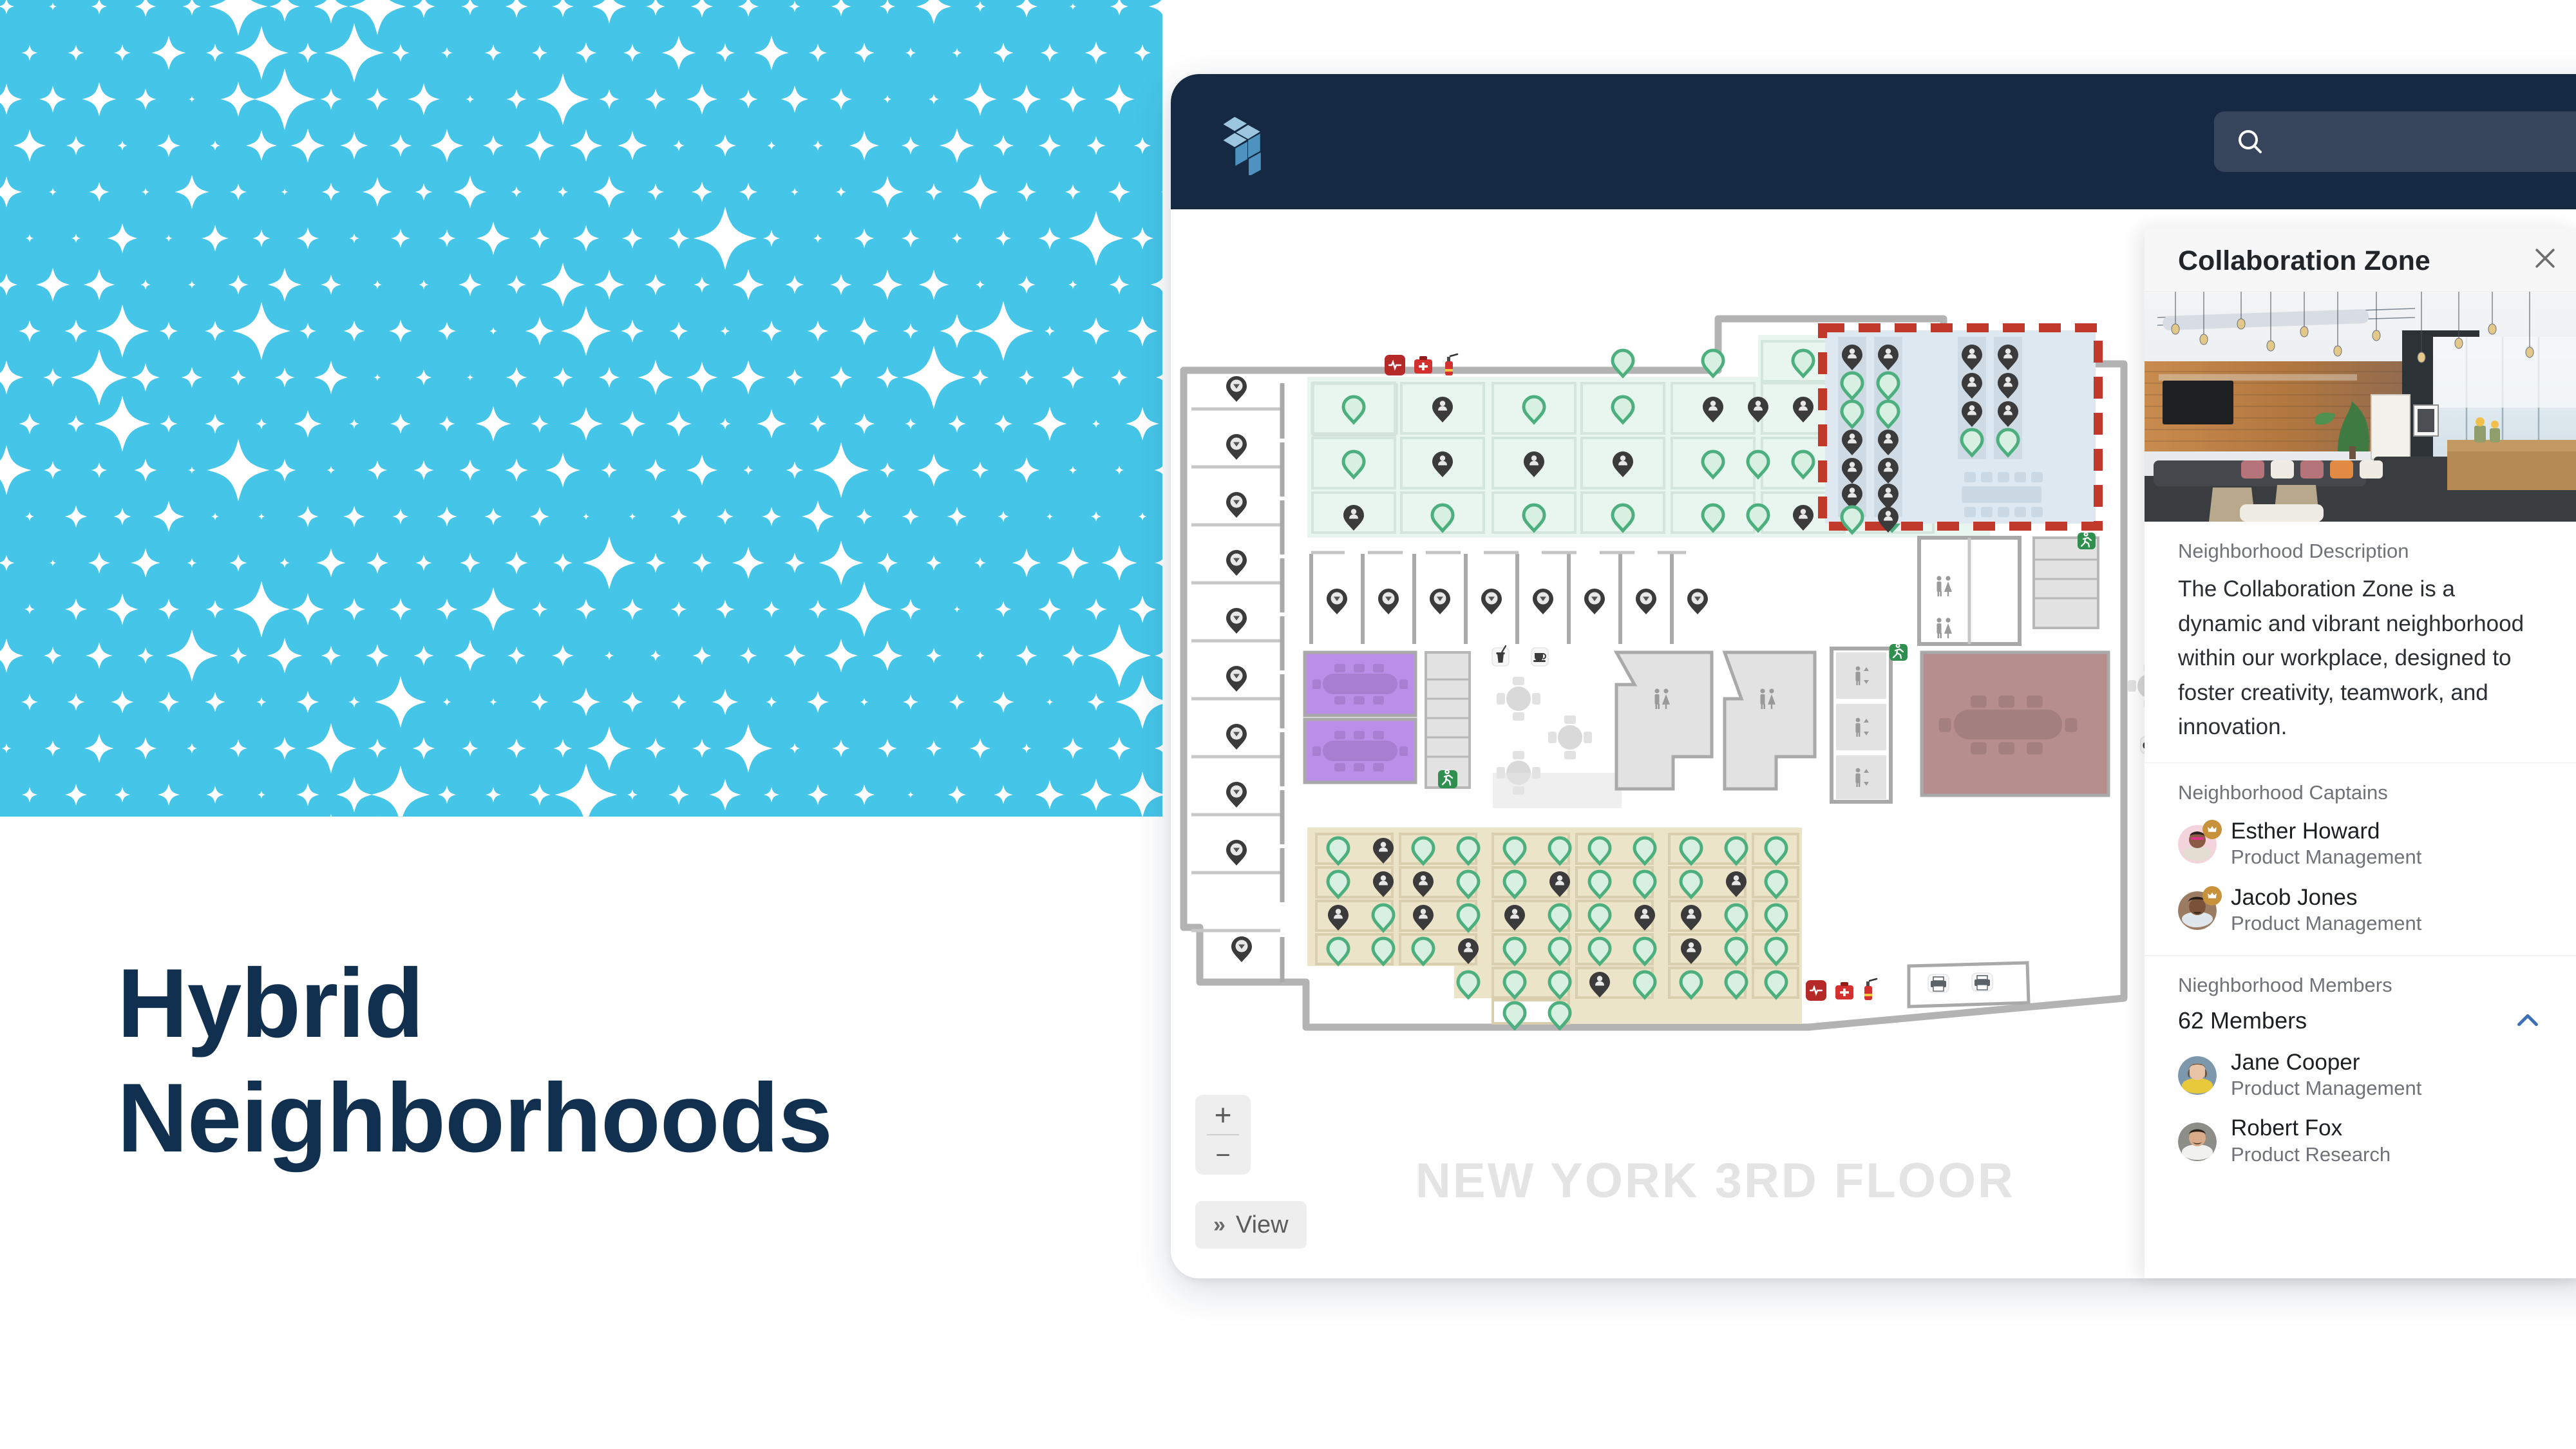 The width and height of the screenshot is (2576, 1449). What do you see at coordinates (2326, 1089) in the screenshot?
I see `member-role: Product Management` at bounding box center [2326, 1089].